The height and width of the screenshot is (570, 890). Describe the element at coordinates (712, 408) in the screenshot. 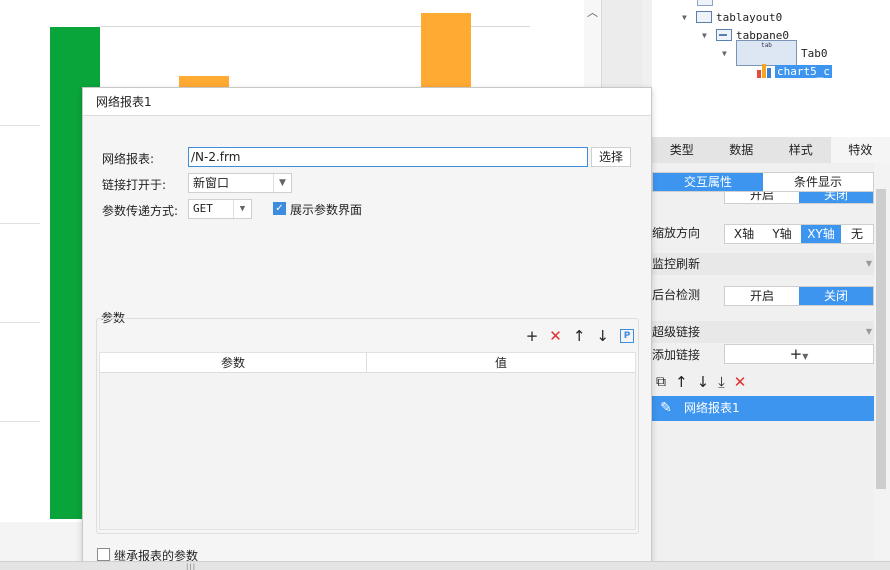

I see `link-item-label: 网络报表1` at that location.